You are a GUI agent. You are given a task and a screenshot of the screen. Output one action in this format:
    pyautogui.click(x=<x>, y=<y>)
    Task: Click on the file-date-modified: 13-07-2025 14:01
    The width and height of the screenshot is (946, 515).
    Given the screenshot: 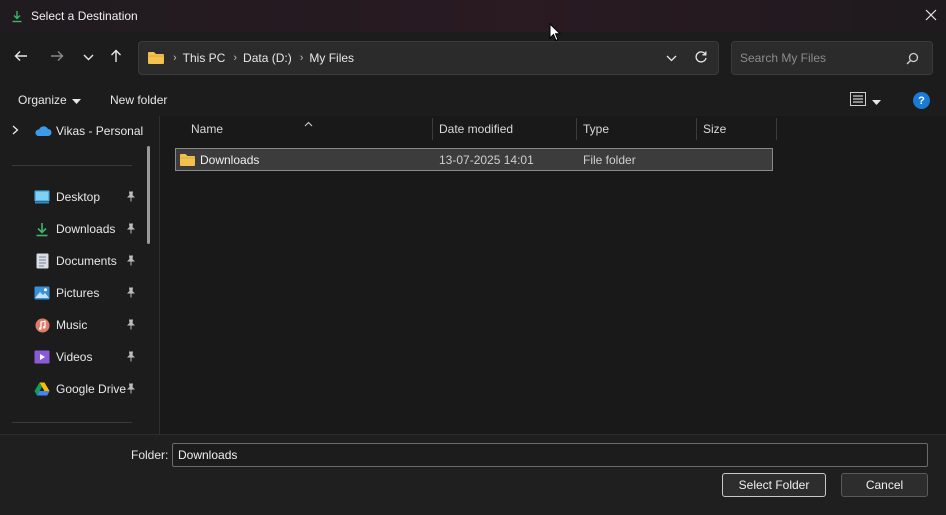 What is the action you would take?
    pyautogui.click(x=486, y=159)
    